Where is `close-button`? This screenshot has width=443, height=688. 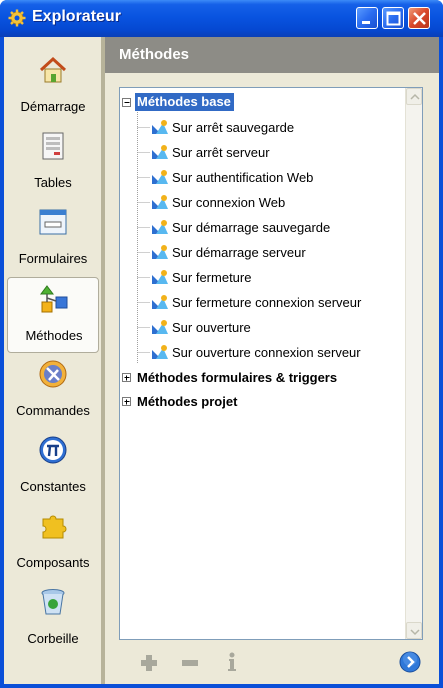
close-button is located at coordinates (419, 18).